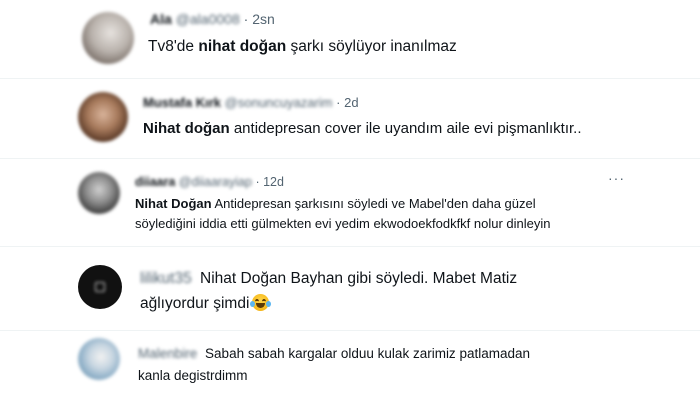 The image size is (700, 420). I want to click on text-segment: ağlıyordur şimdi, so click(195, 303).